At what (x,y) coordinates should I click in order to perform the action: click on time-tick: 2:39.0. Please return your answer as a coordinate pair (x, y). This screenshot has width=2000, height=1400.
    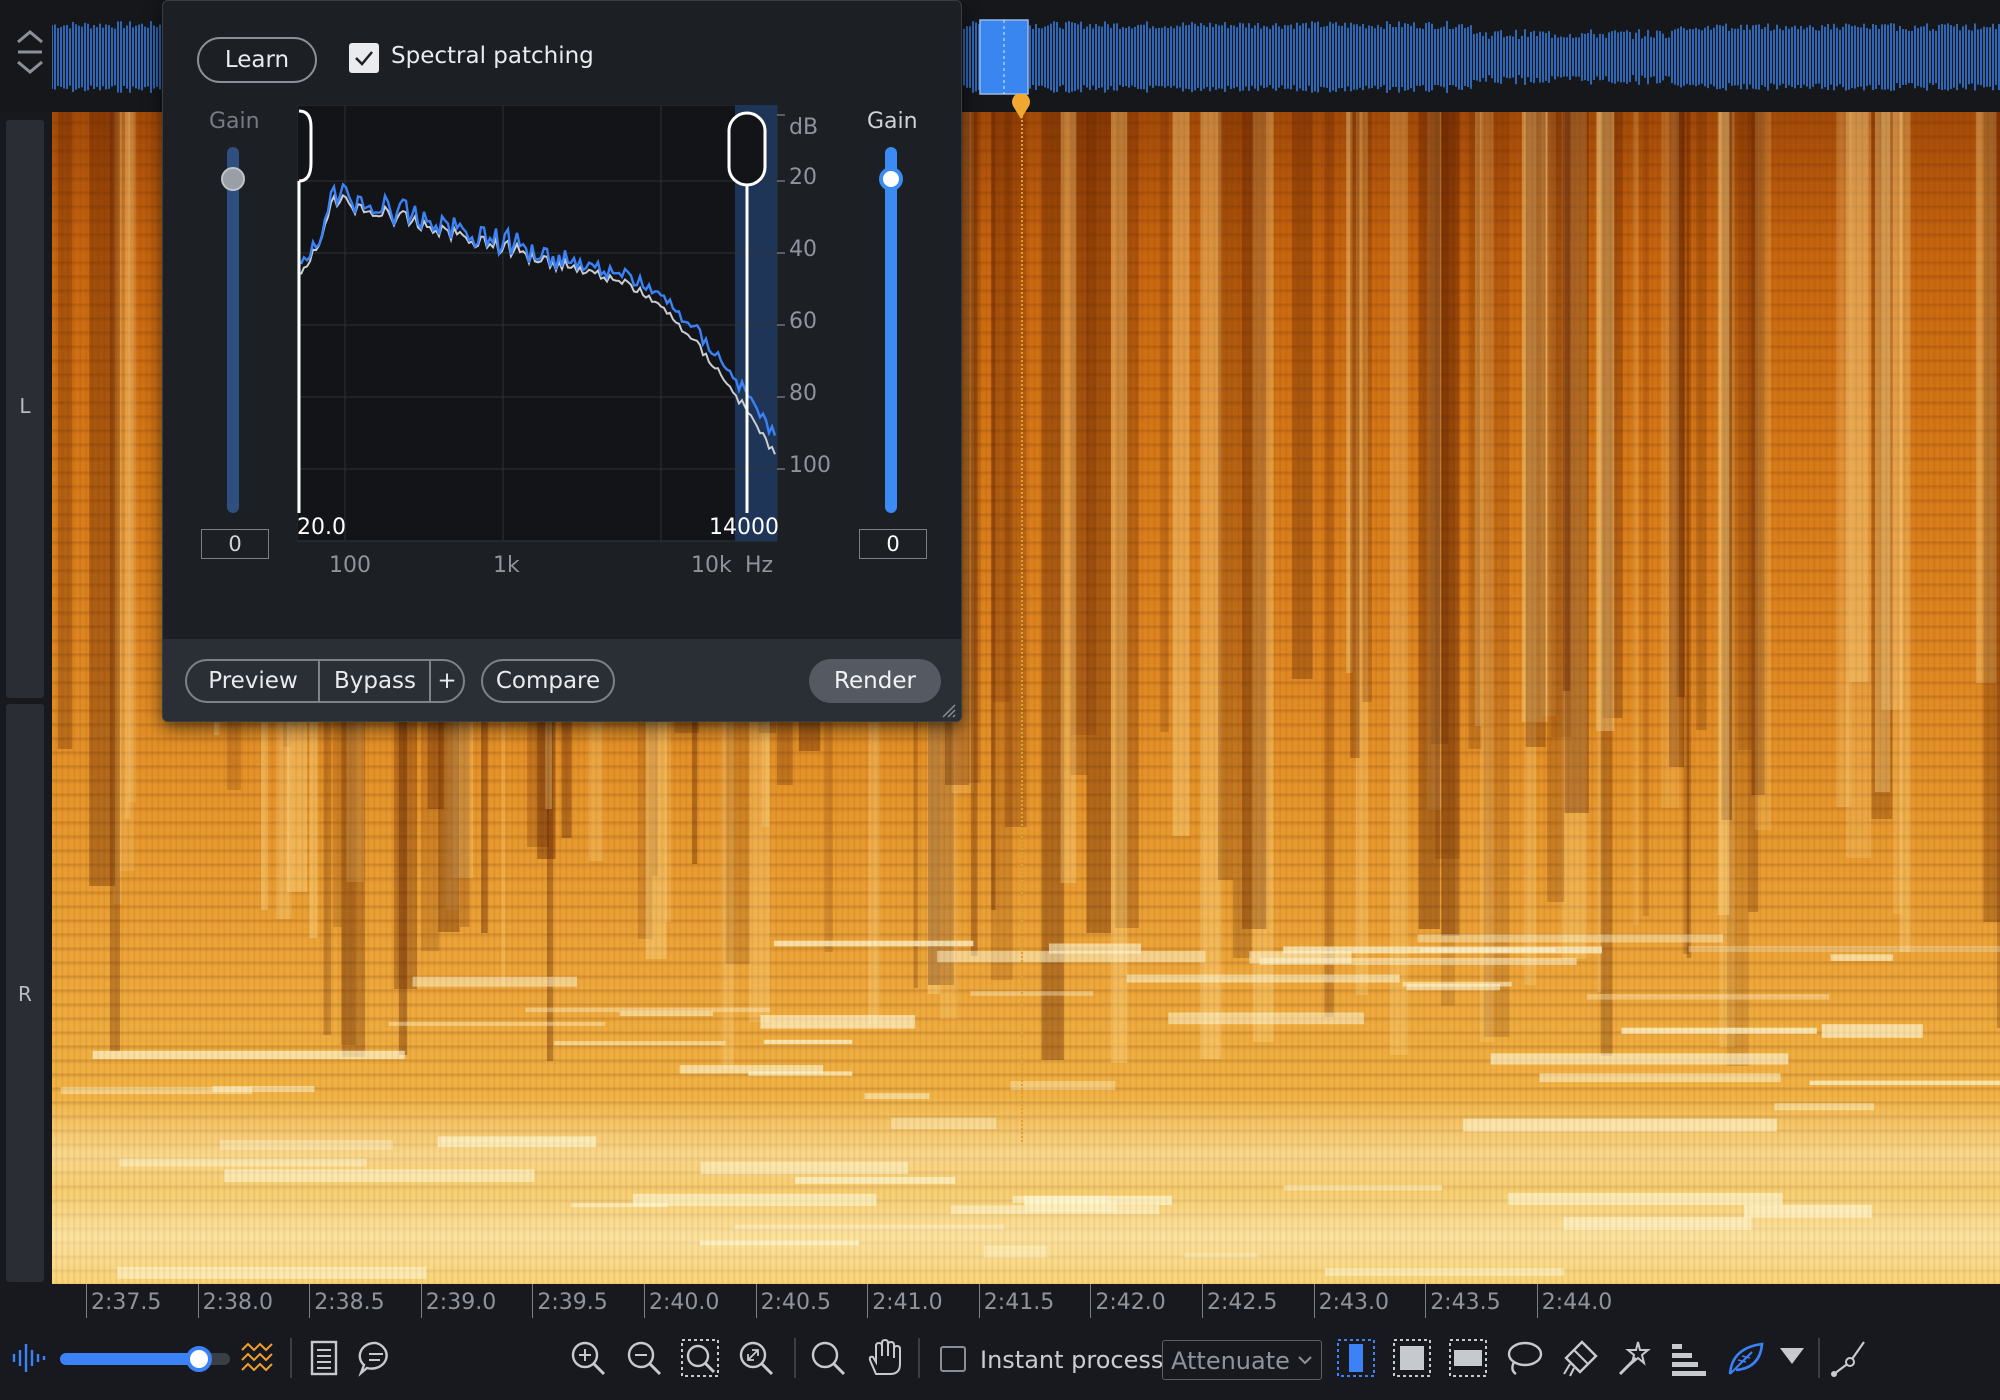
    Looking at the image, I should click on (458, 1301).